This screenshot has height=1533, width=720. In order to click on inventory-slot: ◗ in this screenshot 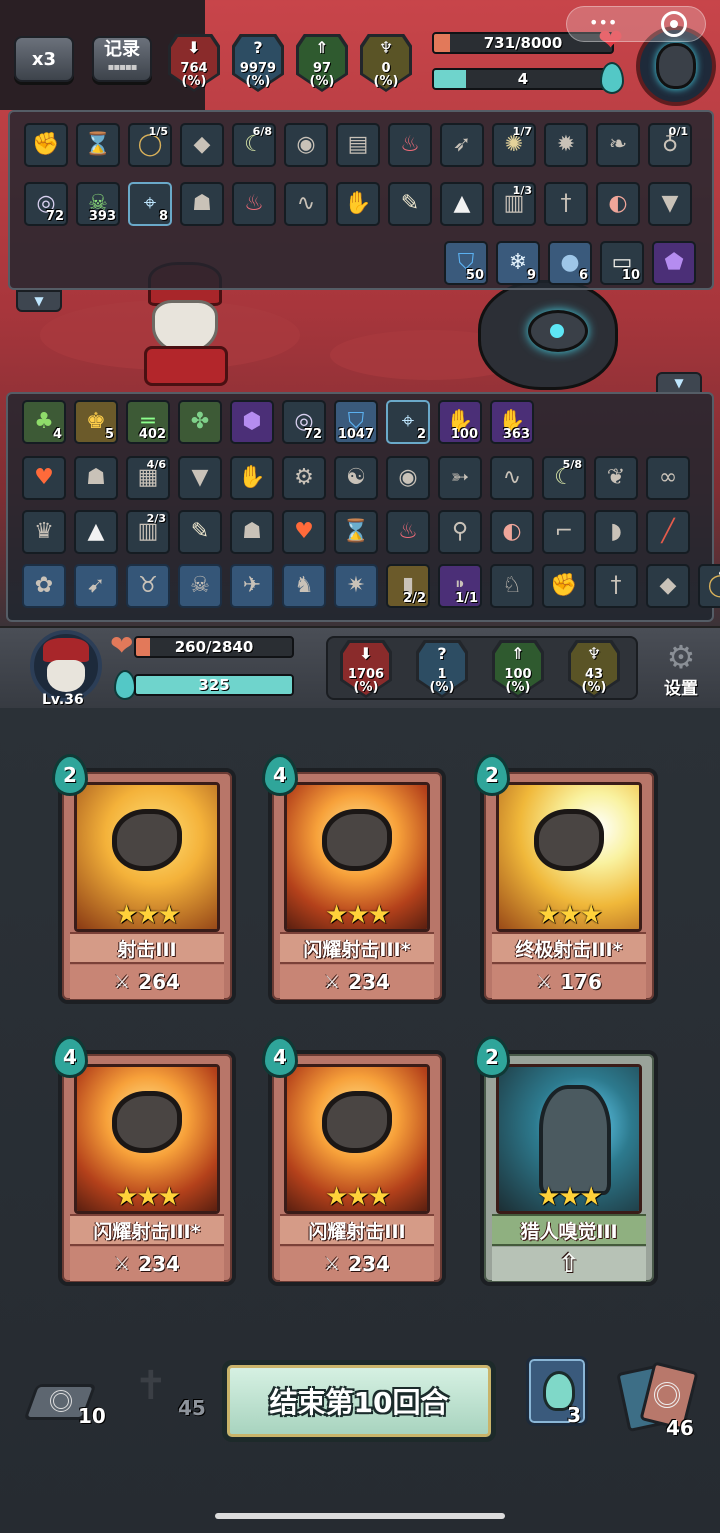, I will do `click(616, 532)`.